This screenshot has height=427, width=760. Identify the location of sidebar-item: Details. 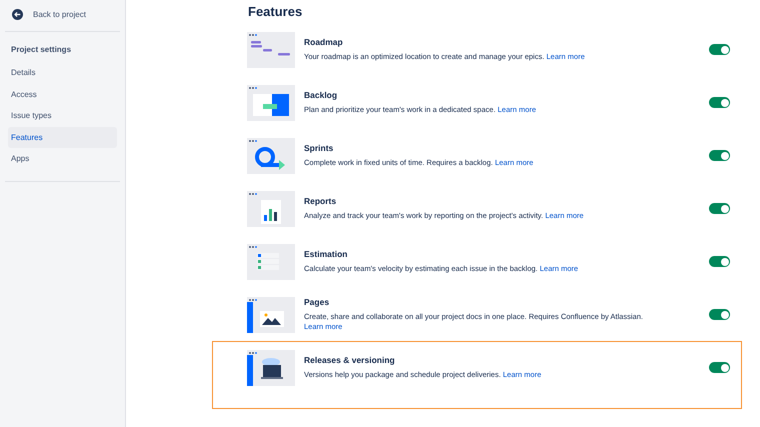
(62, 72).